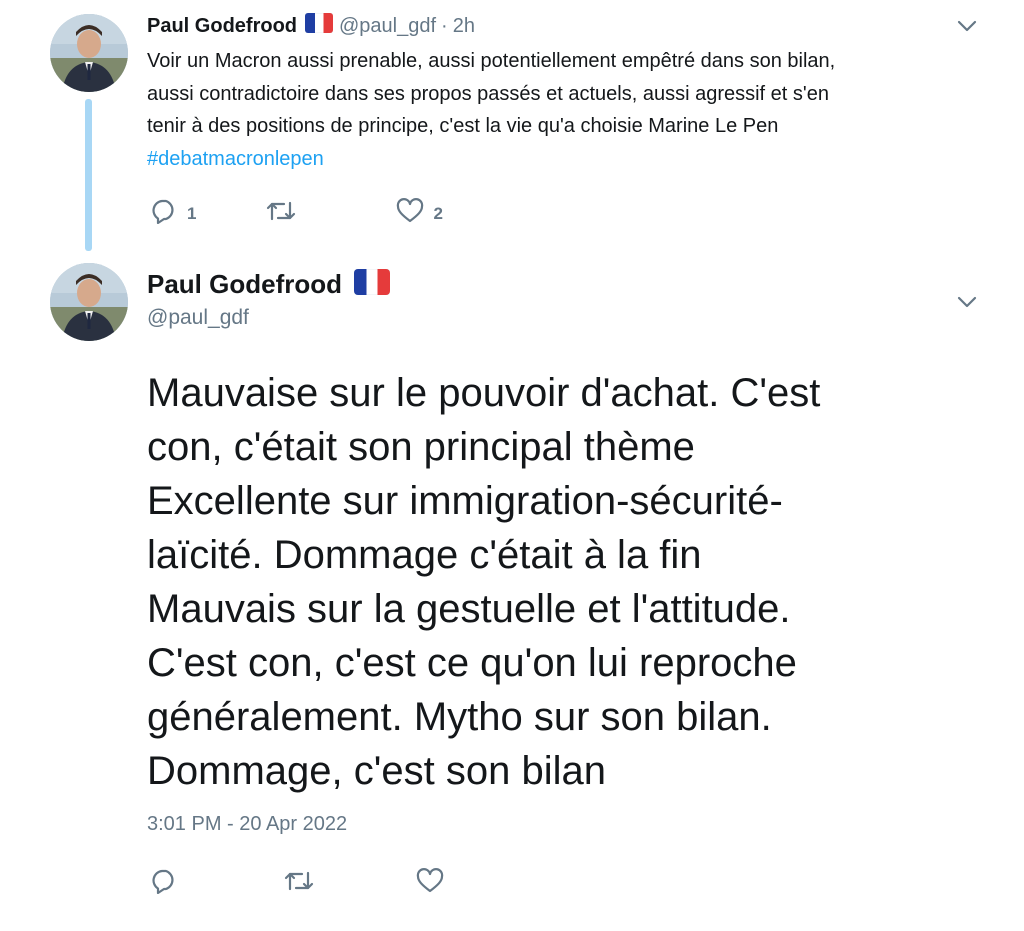 The width and height of the screenshot is (1024, 931). Describe the element at coordinates (438, 213) in the screenshot. I see `like-count: 2` at that location.